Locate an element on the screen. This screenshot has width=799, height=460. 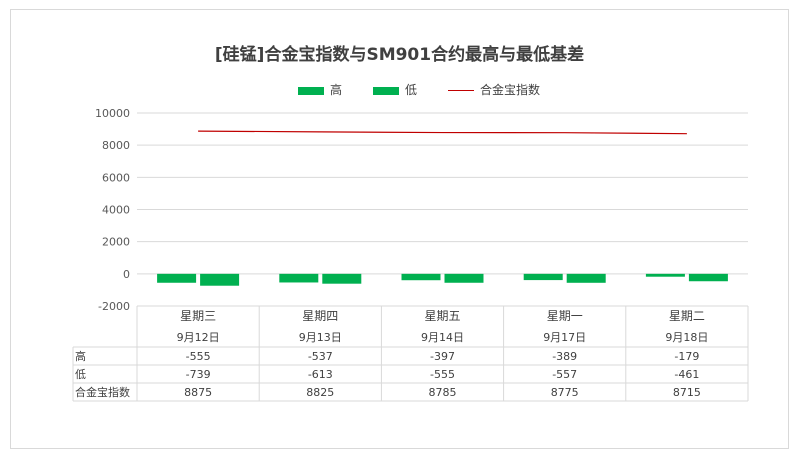
table-row-label: 合金宝指数 is located at coordinates (102, 392).